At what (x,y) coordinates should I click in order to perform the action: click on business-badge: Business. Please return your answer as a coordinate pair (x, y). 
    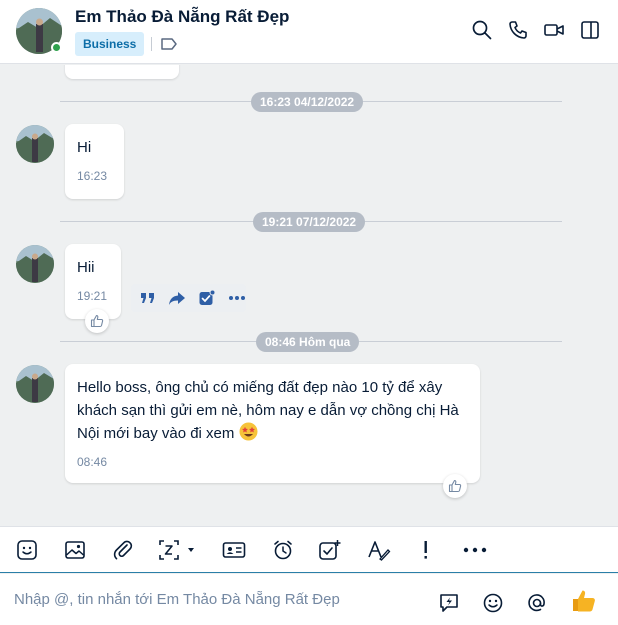
    Looking at the image, I should click on (110, 44).